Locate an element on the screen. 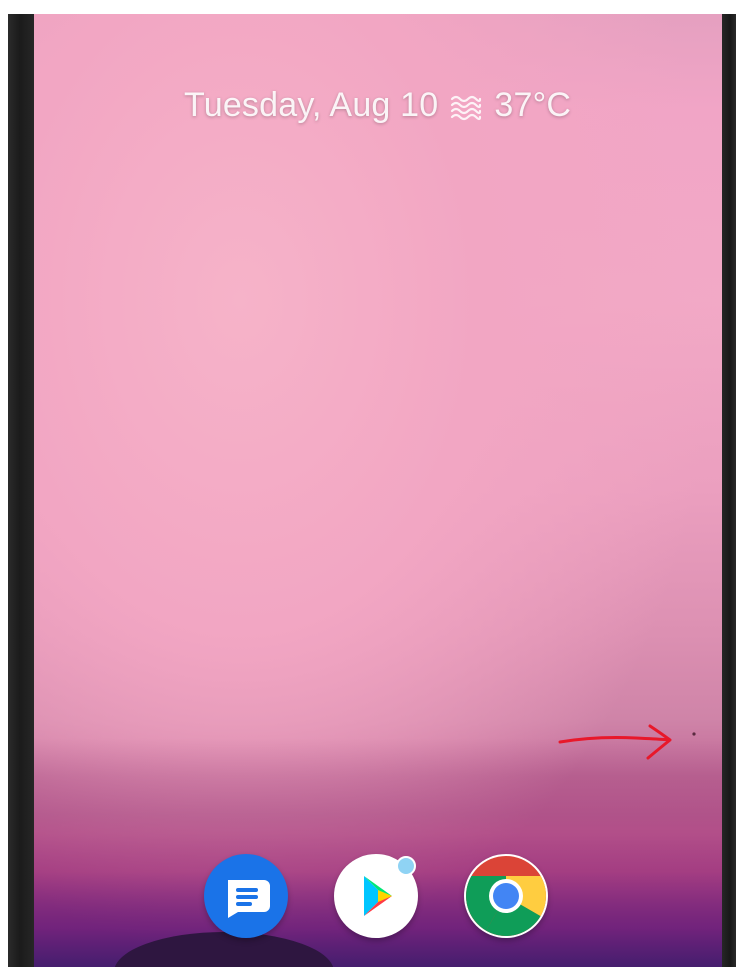 The image size is (742, 967). device-bezel-left is located at coordinates (21, 490).